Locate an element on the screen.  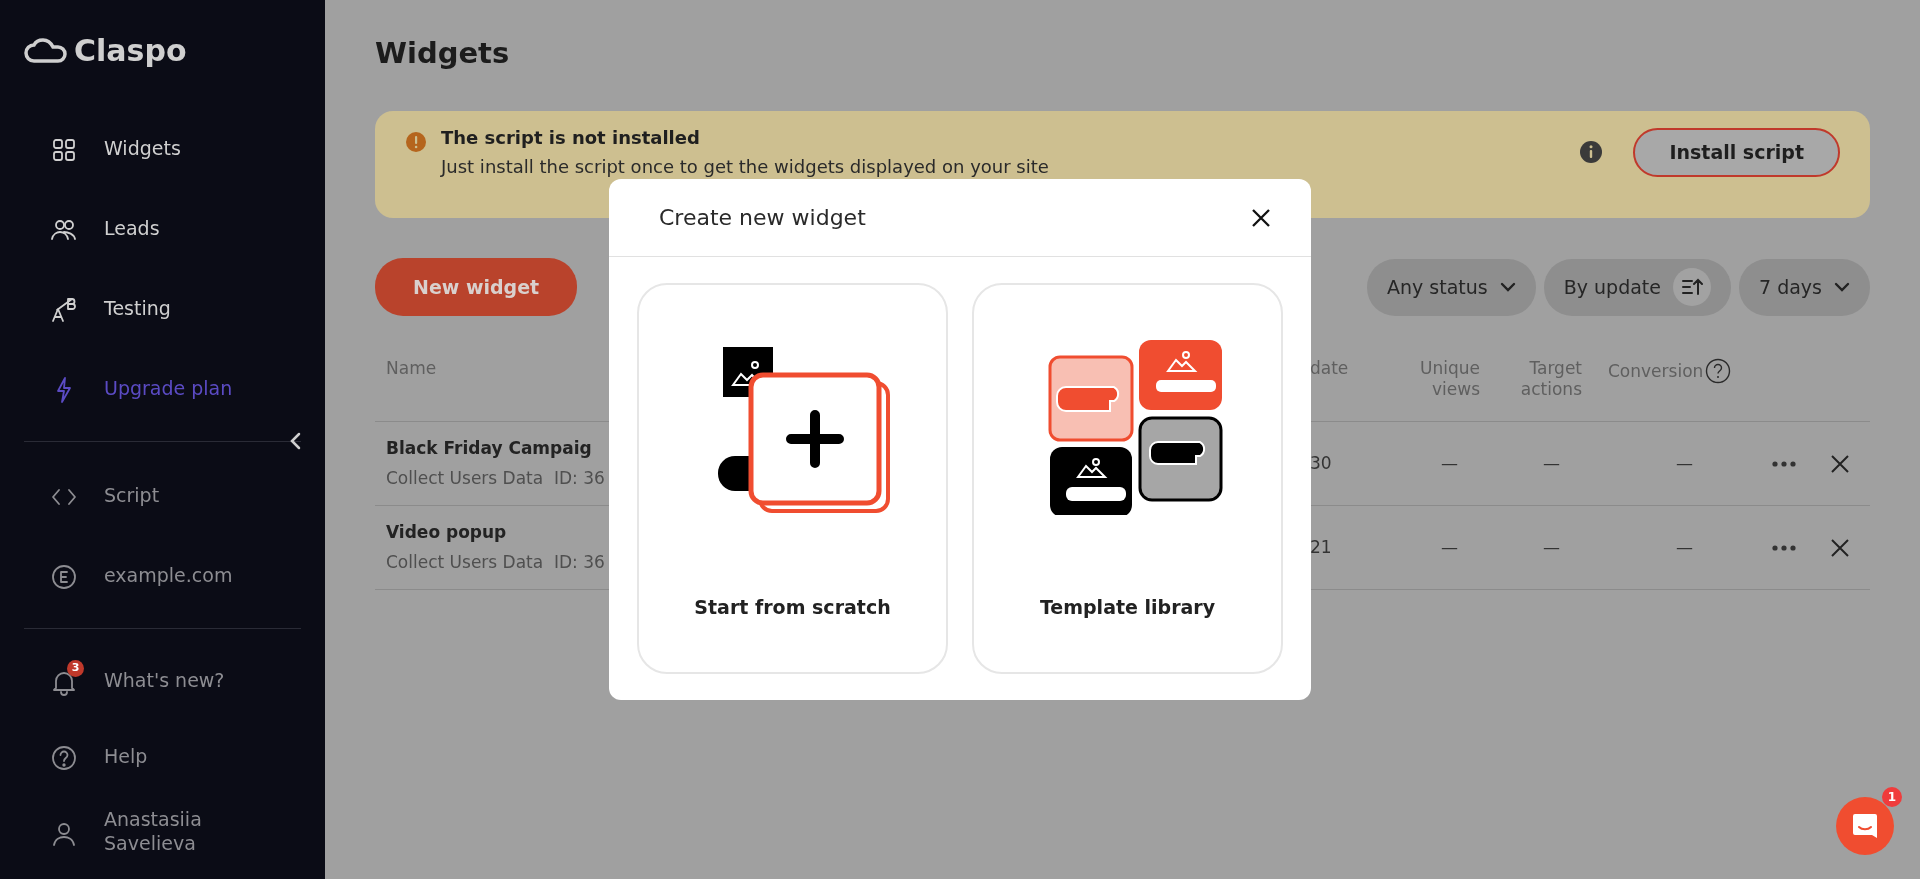
column-header: Conversion is located at coordinates (1656, 371).